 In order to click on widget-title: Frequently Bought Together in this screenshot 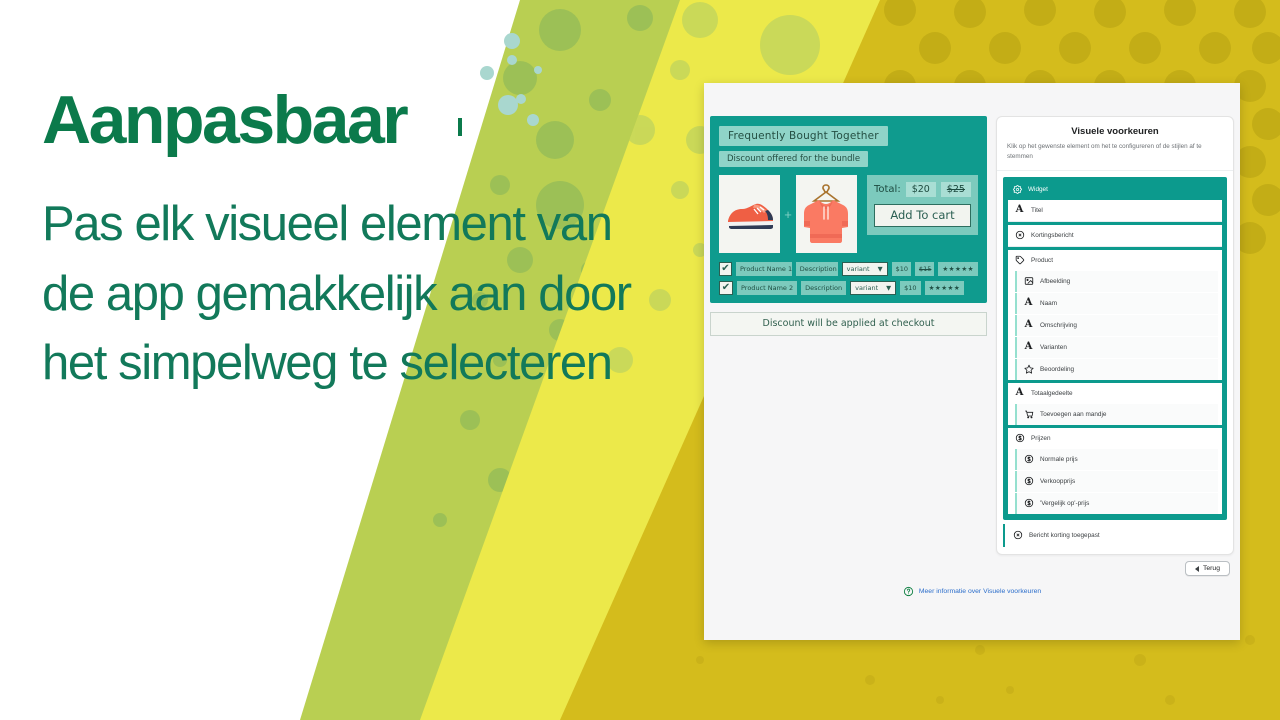, I will do `click(803, 136)`.